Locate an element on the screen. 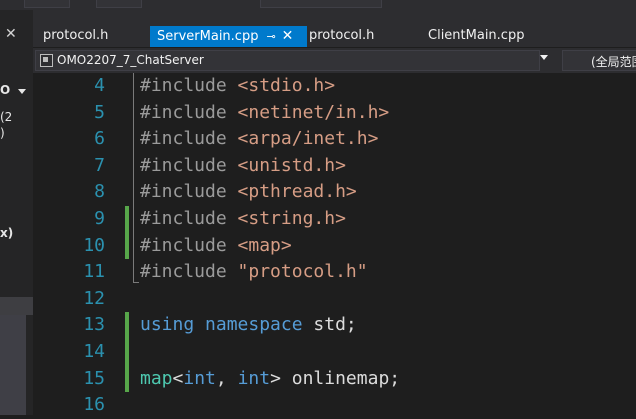 The image size is (636, 419). code-text: #include <netinet/in.h> is located at coordinates (264, 113).